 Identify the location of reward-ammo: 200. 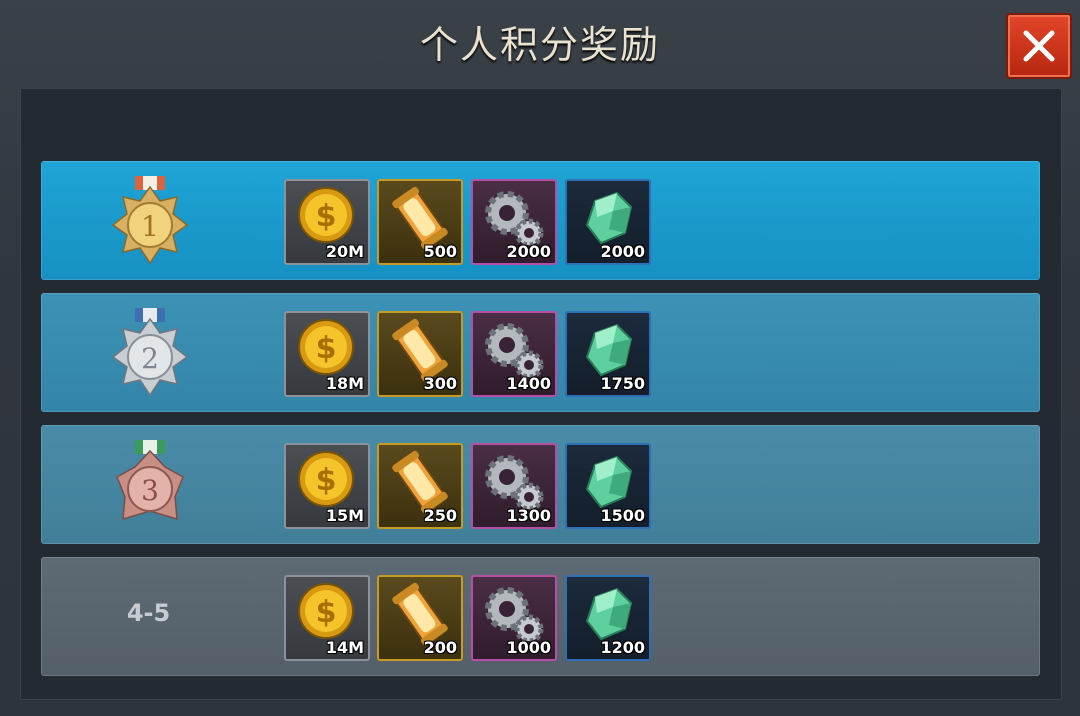
(420, 618).